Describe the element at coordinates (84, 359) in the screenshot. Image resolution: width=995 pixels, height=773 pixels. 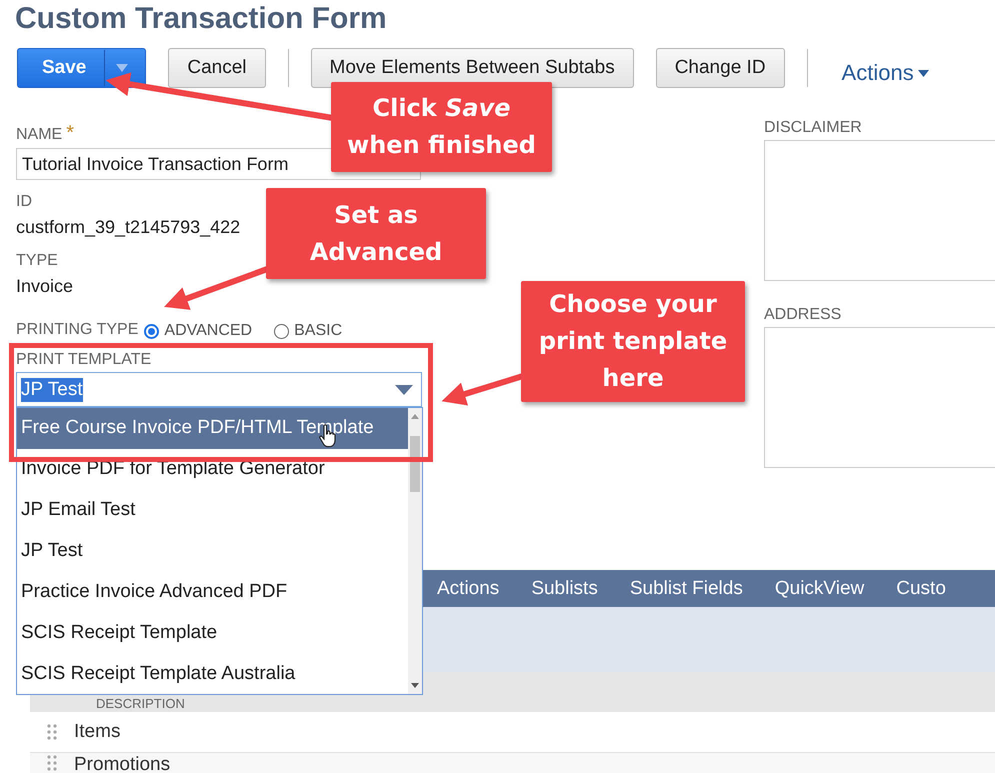
I see `field-label: PRINT TEMPLATE` at that location.